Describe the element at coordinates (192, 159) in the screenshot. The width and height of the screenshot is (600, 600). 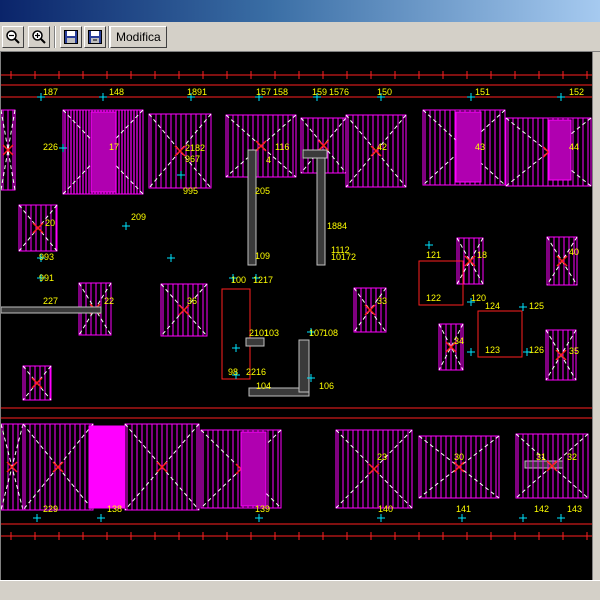
I see `node-label: 967` at that location.